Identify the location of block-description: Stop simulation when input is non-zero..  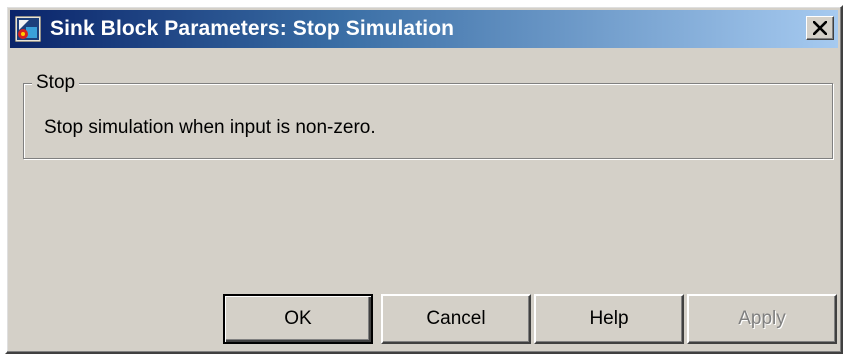
(210, 127).